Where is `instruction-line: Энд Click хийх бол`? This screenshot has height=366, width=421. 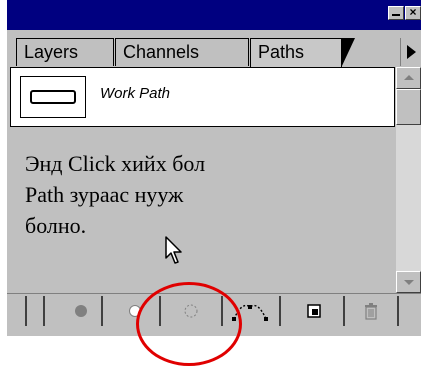
instruction-line: Энд Click хийх бол is located at coordinates (115, 163).